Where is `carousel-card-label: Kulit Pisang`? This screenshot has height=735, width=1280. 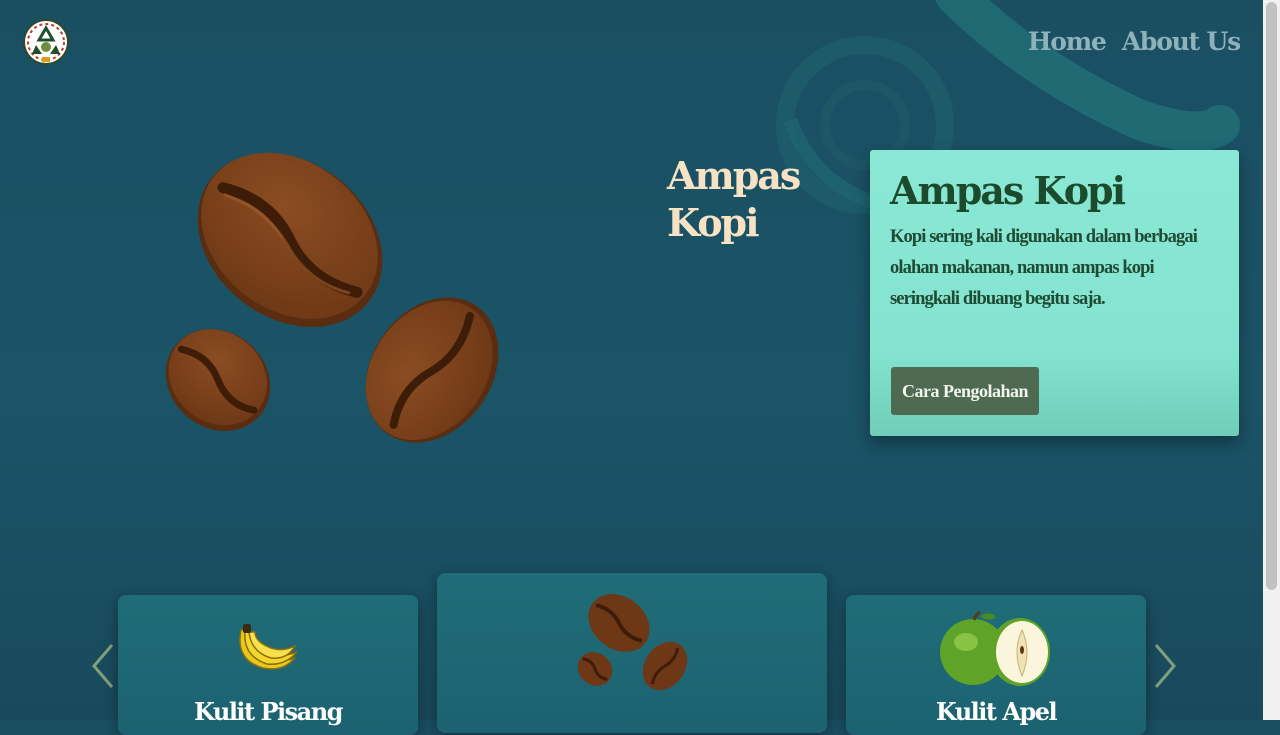
carousel-card-label: Kulit Pisang is located at coordinates (268, 711).